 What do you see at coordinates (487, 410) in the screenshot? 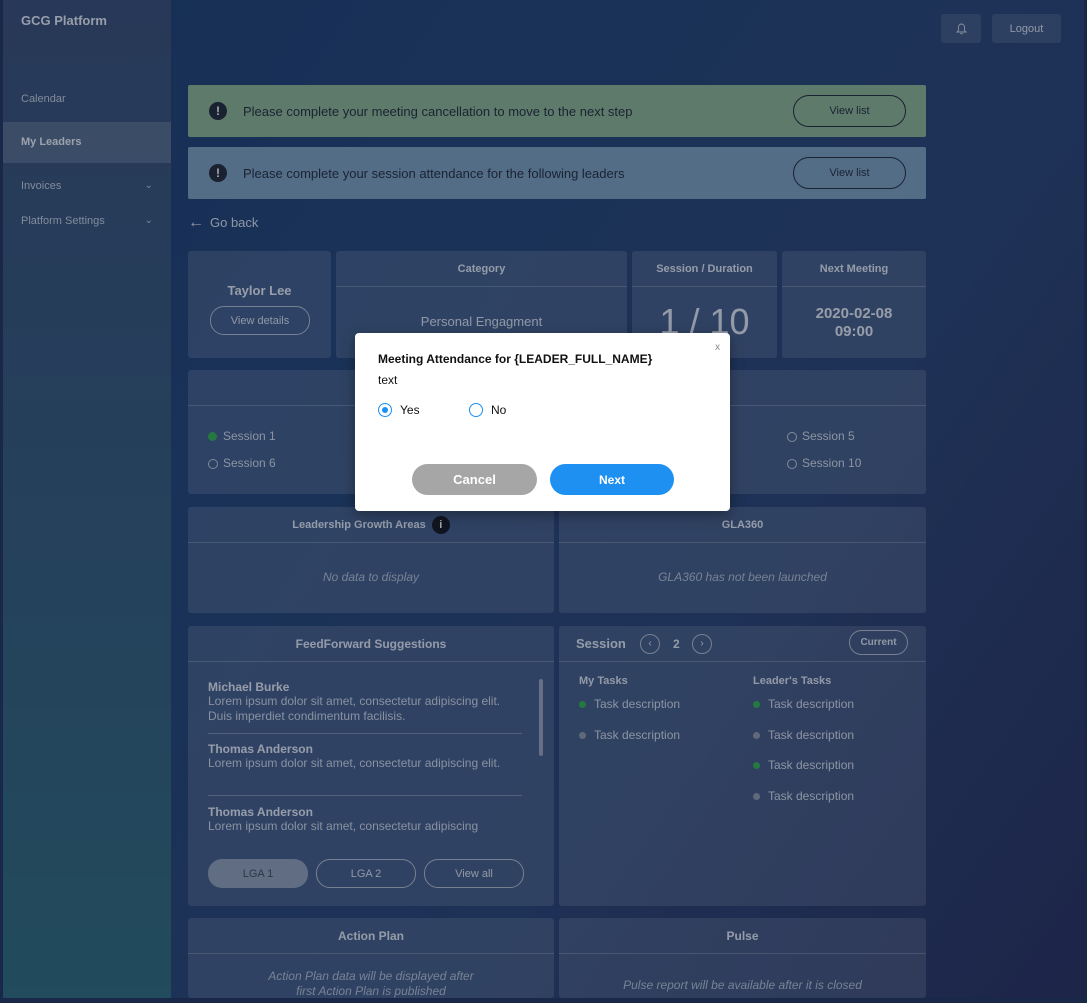
I see `no-radio-option: No` at bounding box center [487, 410].